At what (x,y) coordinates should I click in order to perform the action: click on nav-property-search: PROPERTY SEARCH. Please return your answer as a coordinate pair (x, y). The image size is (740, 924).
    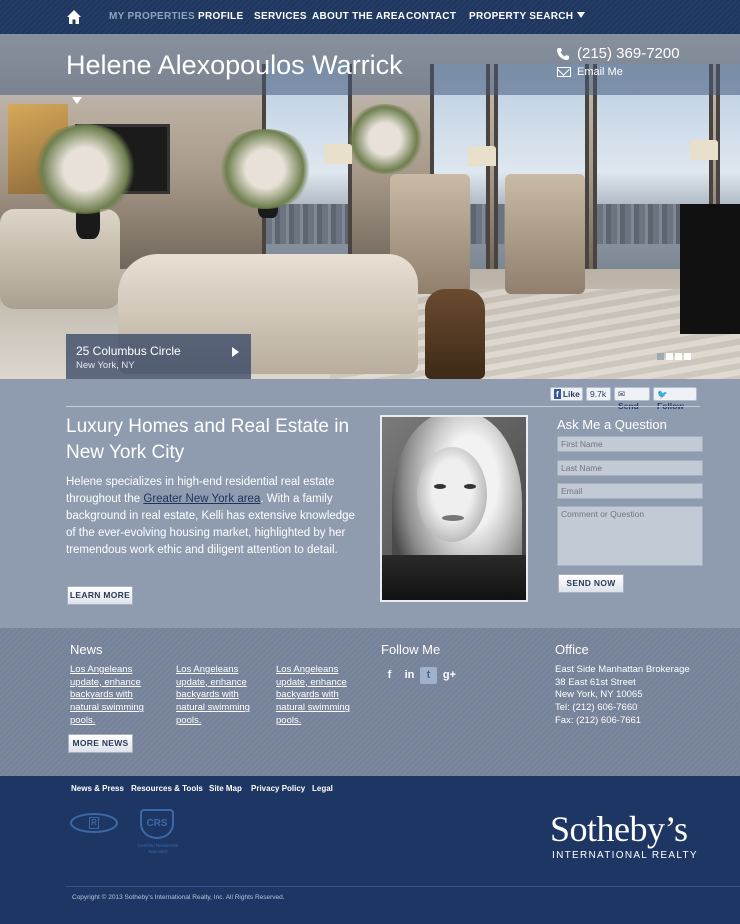
    Looking at the image, I should click on (527, 16).